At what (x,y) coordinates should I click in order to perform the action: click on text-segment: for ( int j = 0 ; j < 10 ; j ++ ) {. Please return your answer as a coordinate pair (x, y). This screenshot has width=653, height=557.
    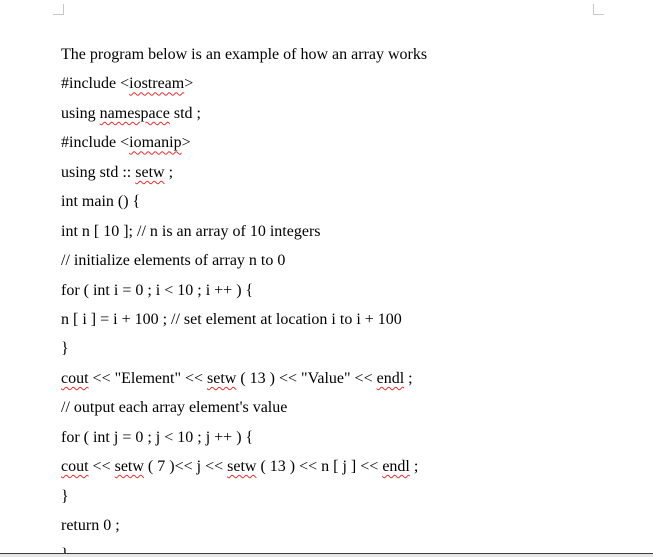
    Looking at the image, I should click on (157, 437).